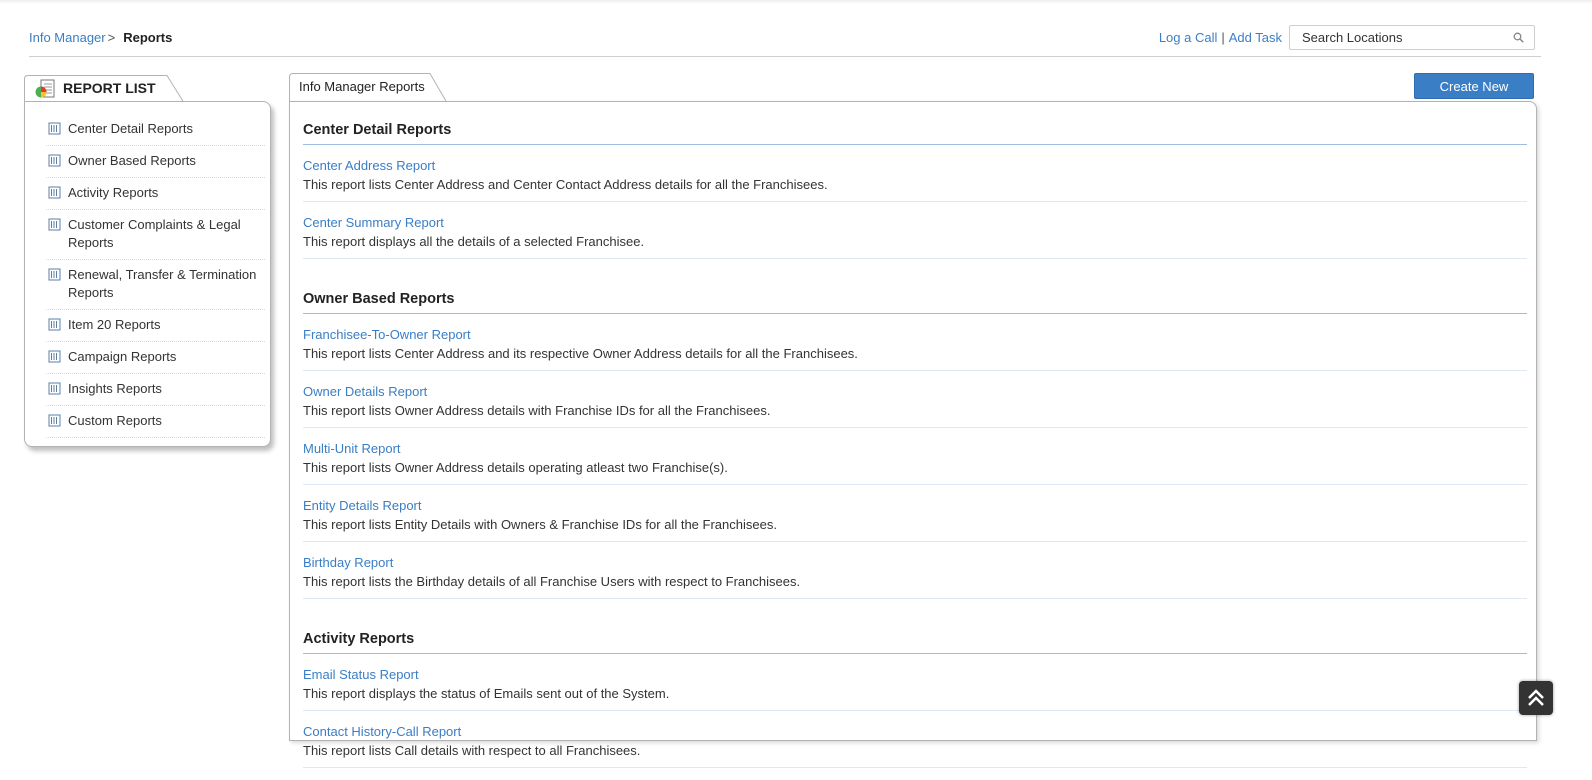  Describe the element at coordinates (915, 334) in the screenshot. I see `report-link: Franchisee-To-Owner Report` at that location.